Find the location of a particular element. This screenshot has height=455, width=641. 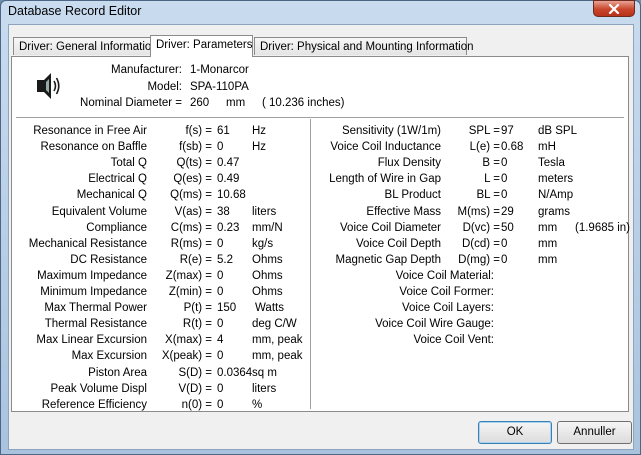

coil-info-label: Voice Coil Layers: is located at coordinates (447, 308).